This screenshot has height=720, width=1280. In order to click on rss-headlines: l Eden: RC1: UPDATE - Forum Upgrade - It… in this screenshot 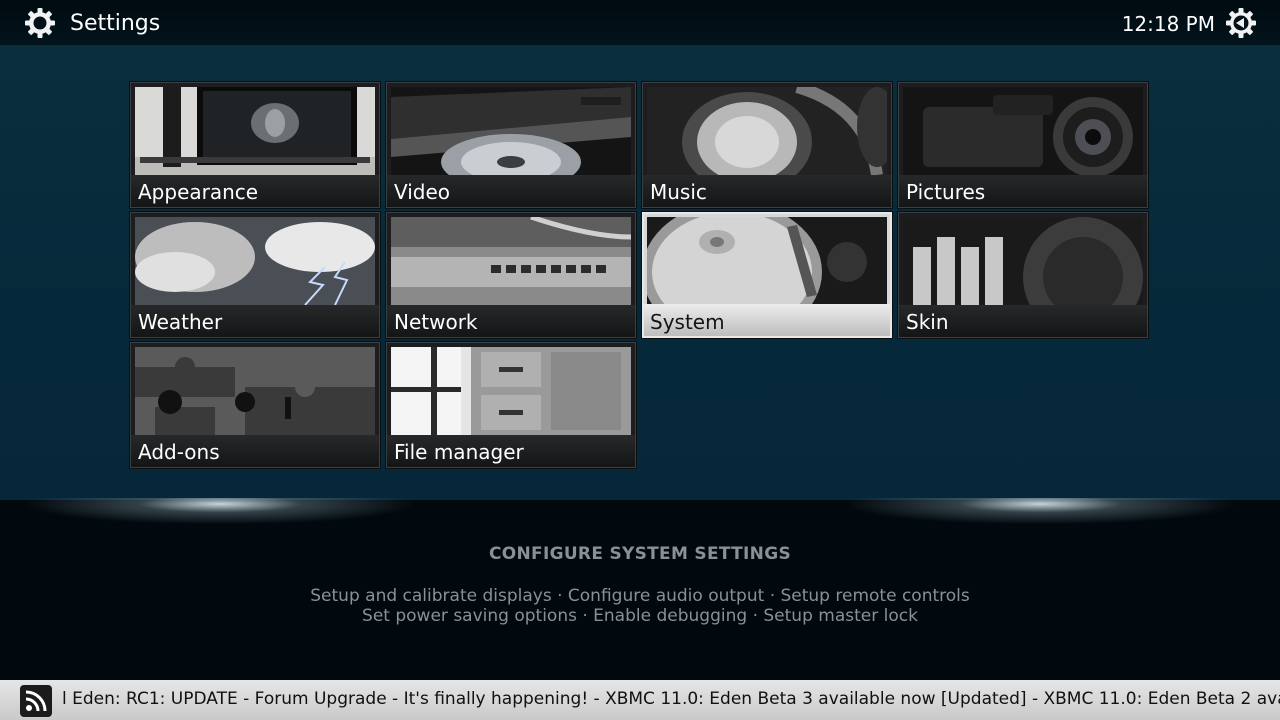, I will do `click(671, 699)`.